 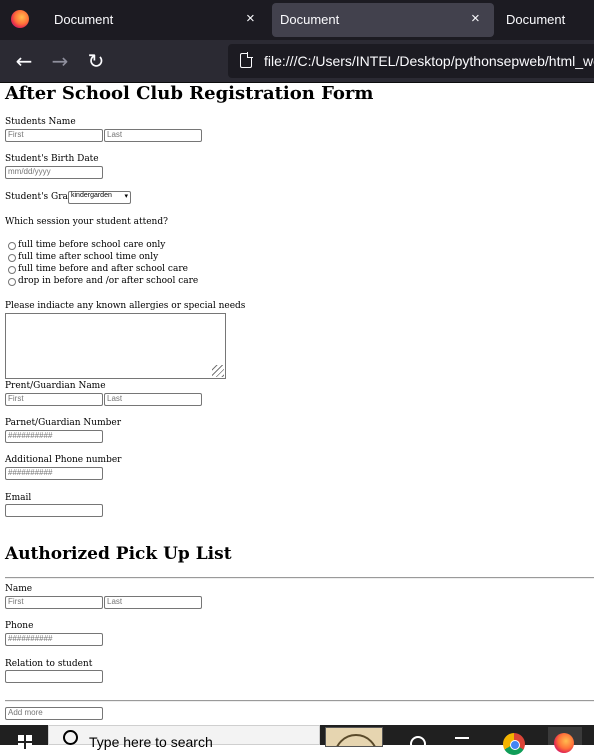 What do you see at coordinates (70, 737) in the screenshot?
I see `search-icon` at bounding box center [70, 737].